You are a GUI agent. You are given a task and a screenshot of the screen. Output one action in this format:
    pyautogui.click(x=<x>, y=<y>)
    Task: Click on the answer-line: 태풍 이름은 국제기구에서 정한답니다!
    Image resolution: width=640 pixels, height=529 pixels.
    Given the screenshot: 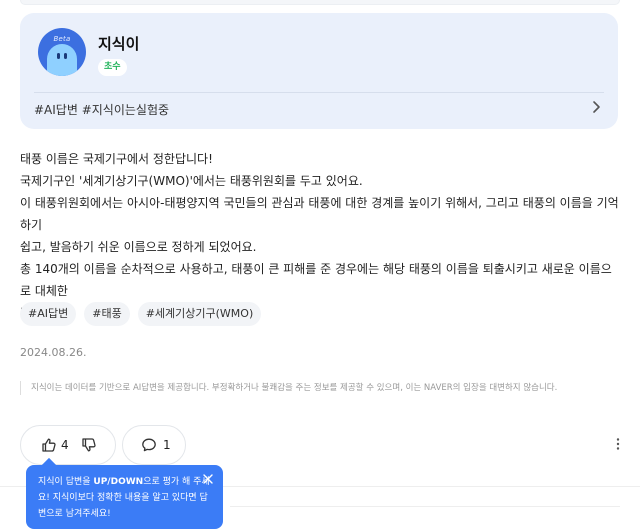 What is the action you would take?
    pyautogui.click(x=116, y=159)
    